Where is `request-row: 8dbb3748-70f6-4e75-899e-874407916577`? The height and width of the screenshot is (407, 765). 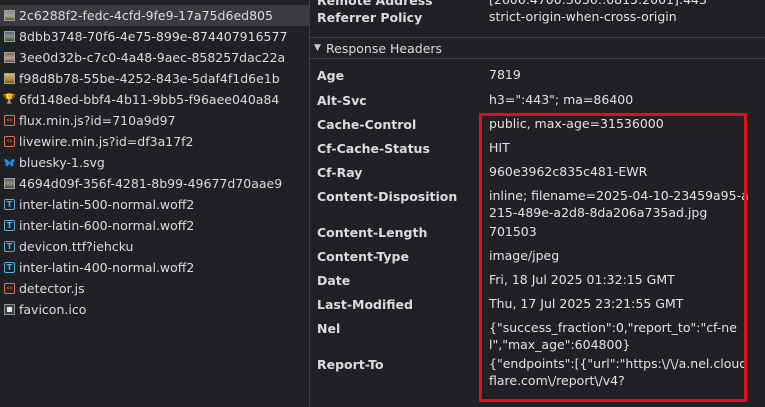 request-row: 8dbb3748-70f6-4e75-899e-874407916577 is located at coordinates (154, 36).